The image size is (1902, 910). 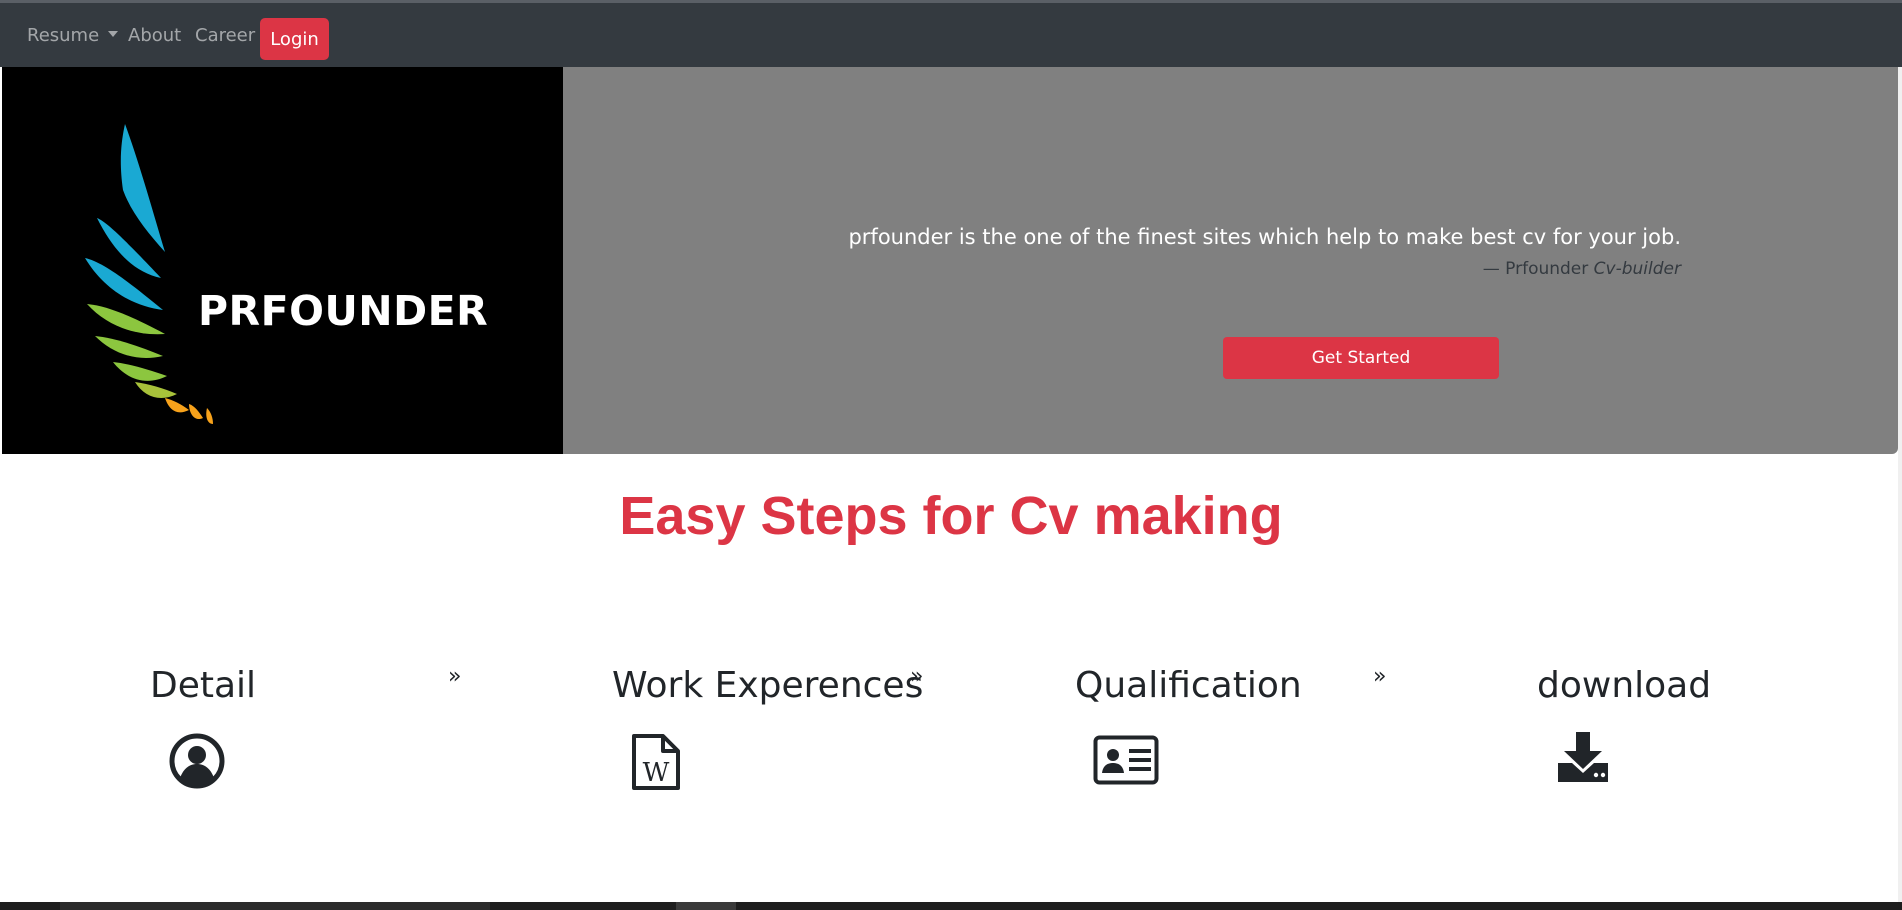 I want to click on word-file-icon: W, so click(x=656, y=762).